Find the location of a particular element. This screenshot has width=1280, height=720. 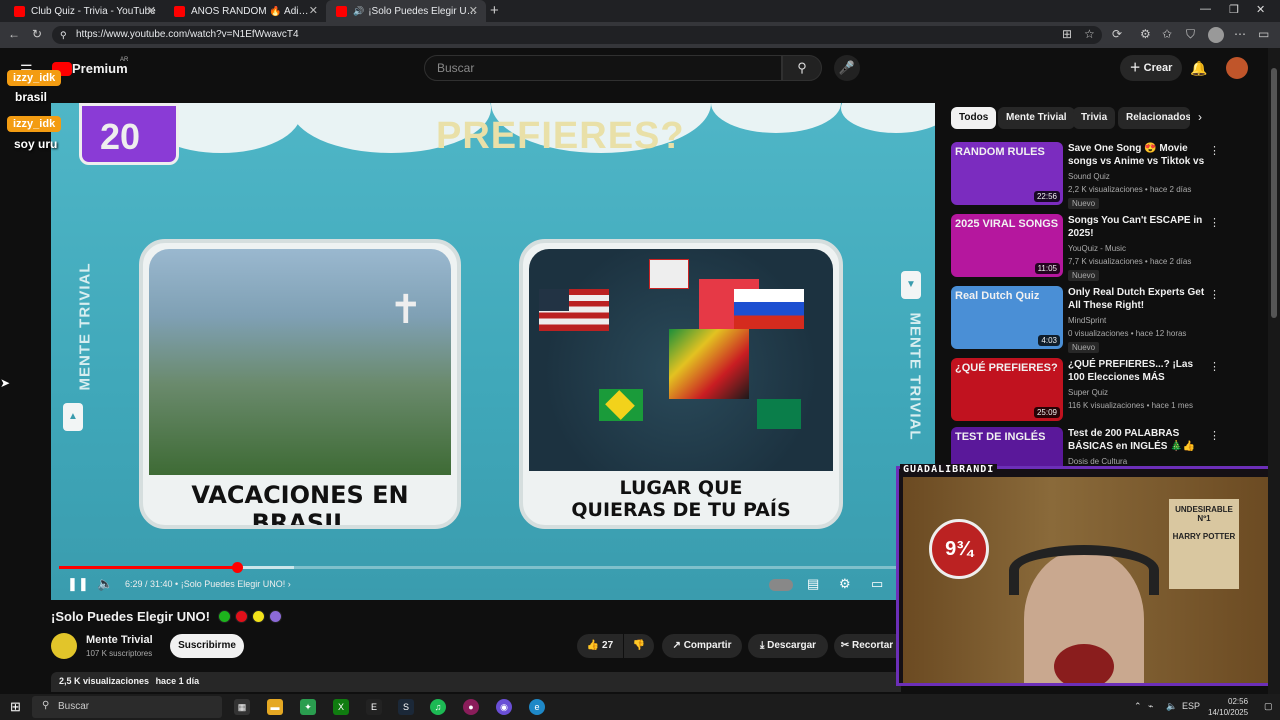

favorites-icon: ✩ is located at coordinates (1167, 34).